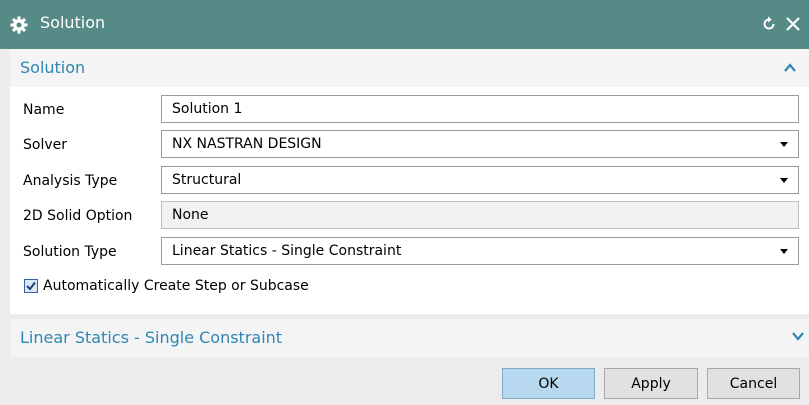 This screenshot has height=405, width=809. What do you see at coordinates (753, 383) in the screenshot?
I see `cancel-button: Cancel` at bounding box center [753, 383].